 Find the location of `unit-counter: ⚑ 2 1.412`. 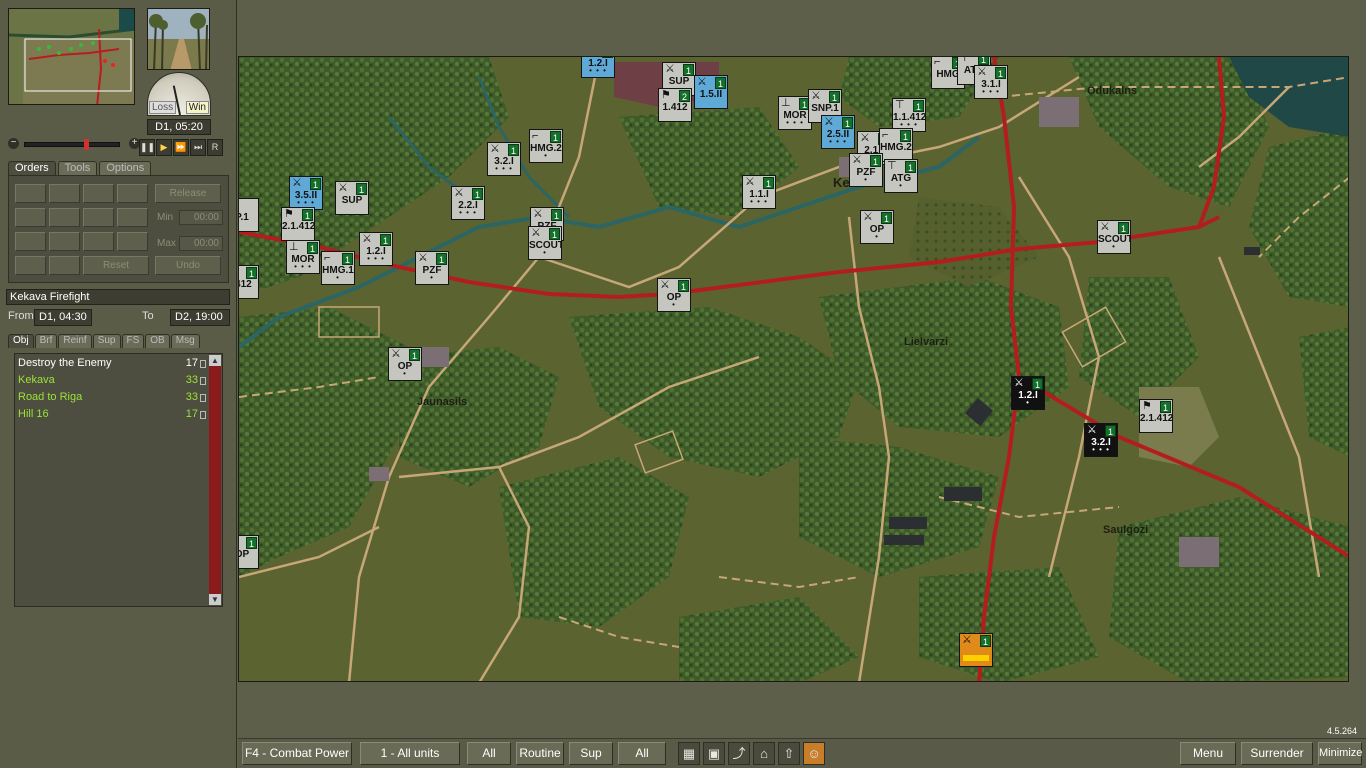

unit-counter: ⚑ 2 1.412 is located at coordinates (675, 105).